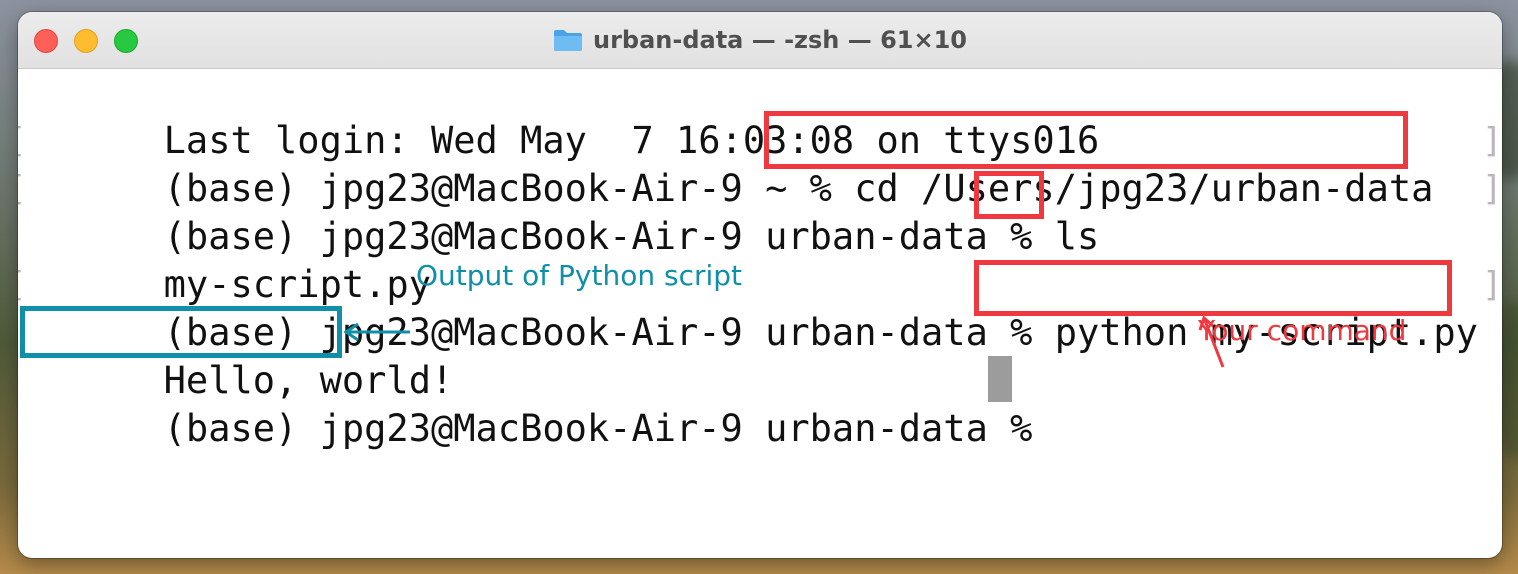  What do you see at coordinates (1302, 330) in the screenshot?
I see `command-annotation: Your command` at bounding box center [1302, 330].